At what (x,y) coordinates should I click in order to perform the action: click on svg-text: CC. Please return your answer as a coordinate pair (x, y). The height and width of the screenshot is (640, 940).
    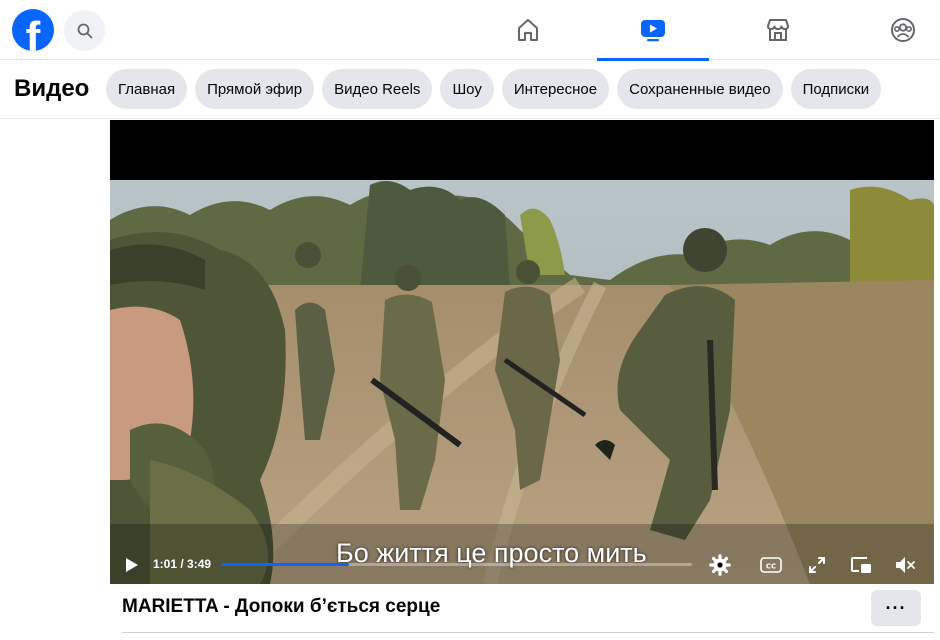
    Looking at the image, I should click on (771, 567).